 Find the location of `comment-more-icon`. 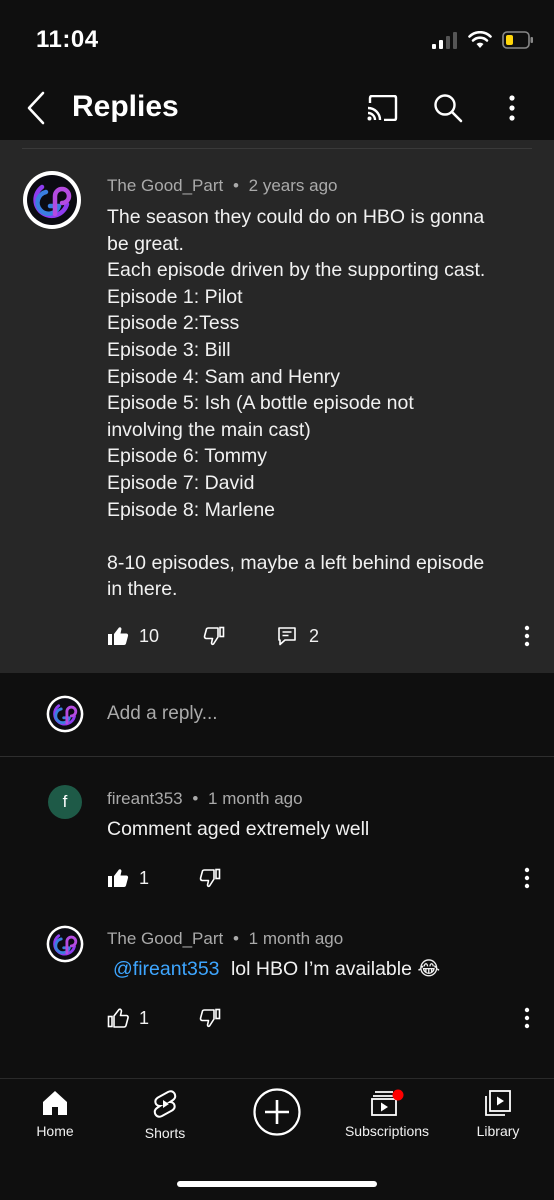

comment-more-icon is located at coordinates (527, 636).